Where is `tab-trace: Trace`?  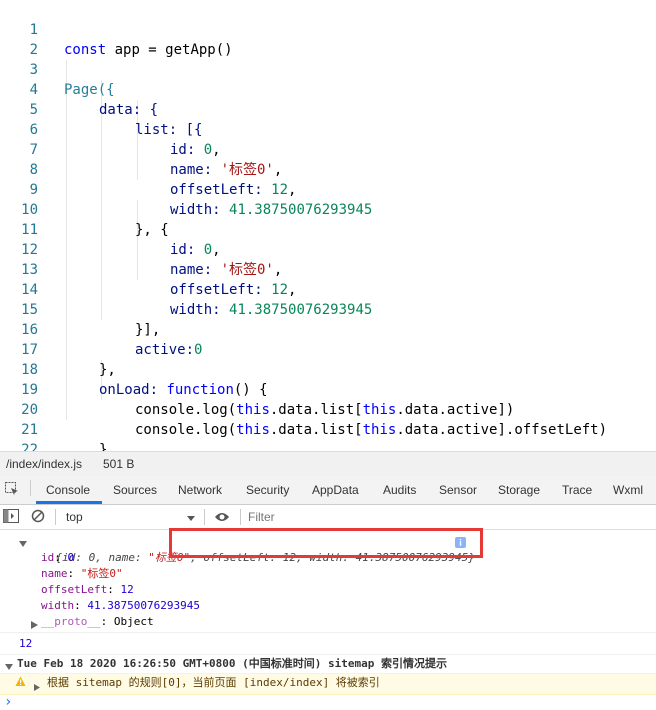
tab-trace: Trace is located at coordinates (577, 490).